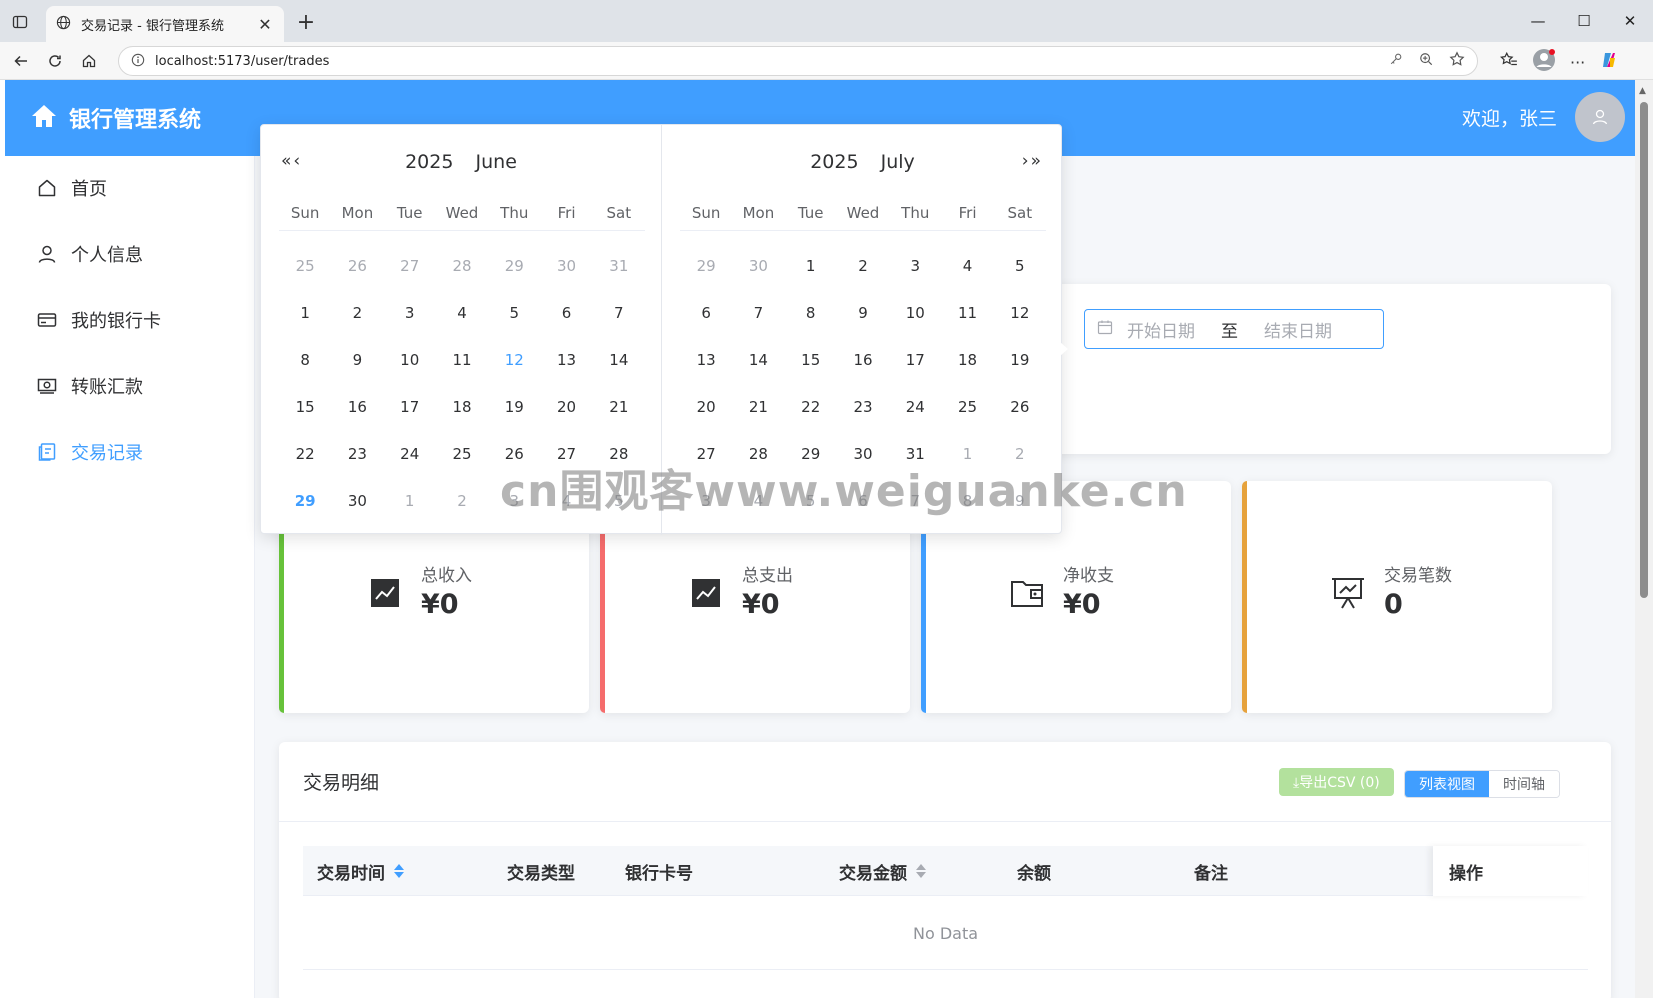 Image resolution: width=1653 pixels, height=998 pixels. I want to click on calendar-day: 3, so click(915, 266).